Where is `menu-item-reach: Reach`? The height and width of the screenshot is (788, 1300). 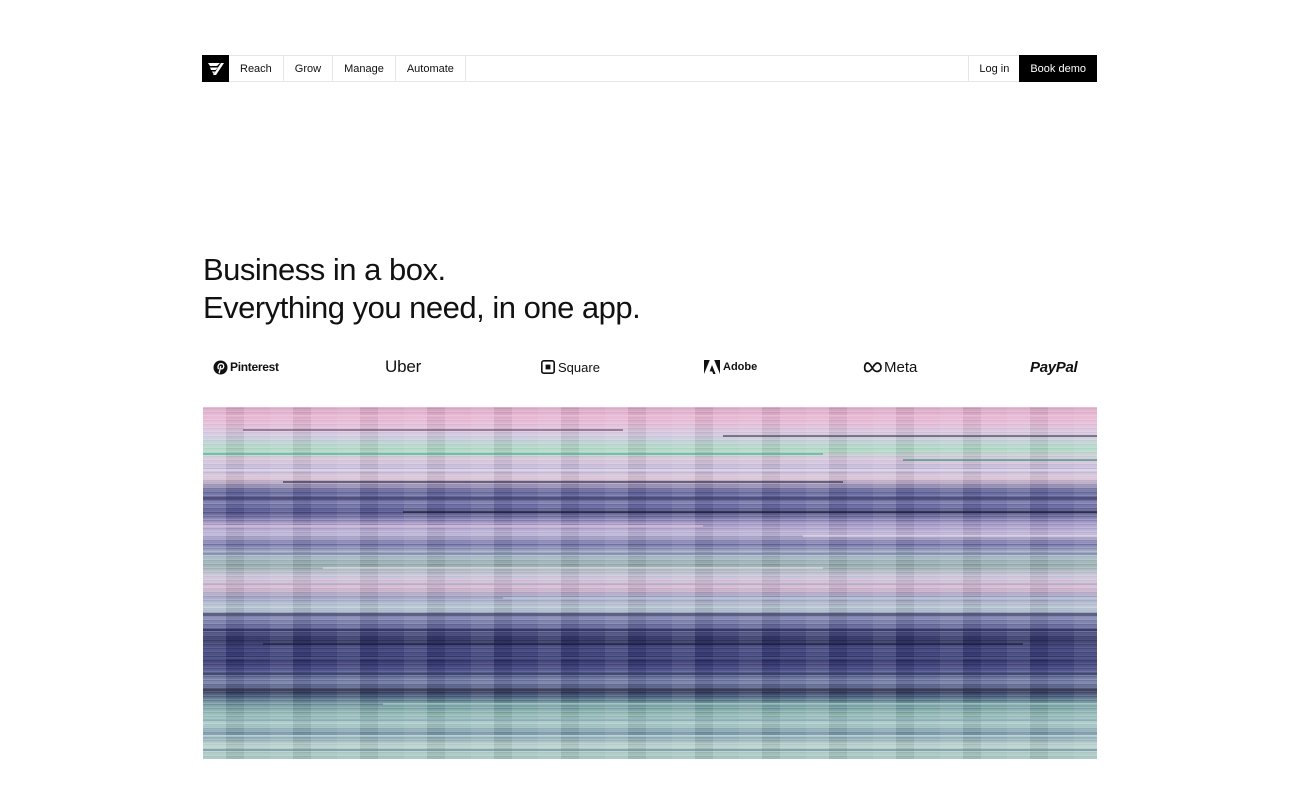 menu-item-reach: Reach is located at coordinates (256, 68).